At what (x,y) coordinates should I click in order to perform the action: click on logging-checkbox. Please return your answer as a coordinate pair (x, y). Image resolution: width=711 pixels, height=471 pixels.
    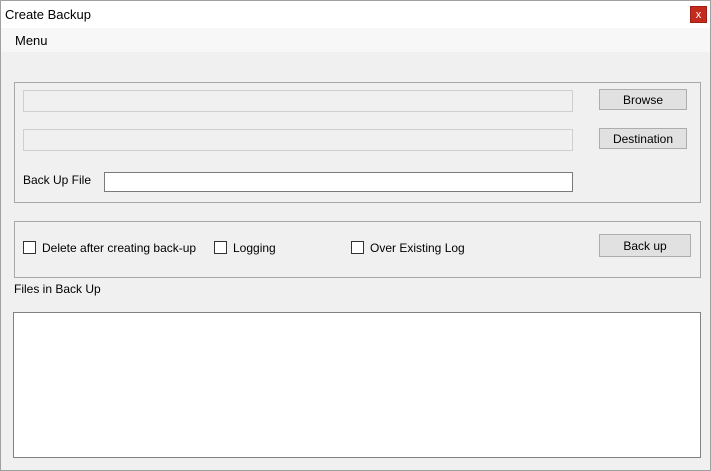
    Looking at the image, I should click on (220, 247).